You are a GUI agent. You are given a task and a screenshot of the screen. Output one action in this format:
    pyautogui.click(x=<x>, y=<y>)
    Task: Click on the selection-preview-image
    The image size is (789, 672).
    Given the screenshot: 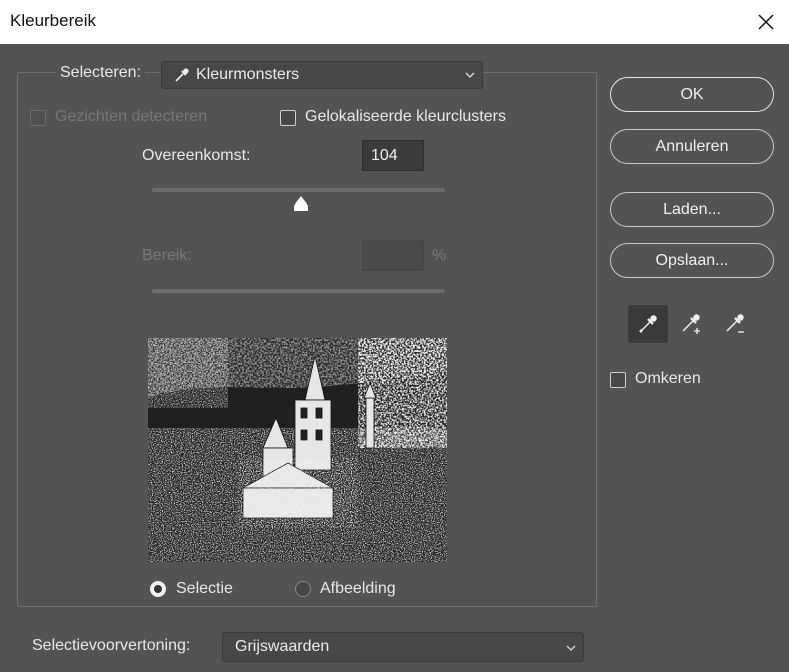 What is the action you would take?
    pyautogui.click(x=297, y=450)
    